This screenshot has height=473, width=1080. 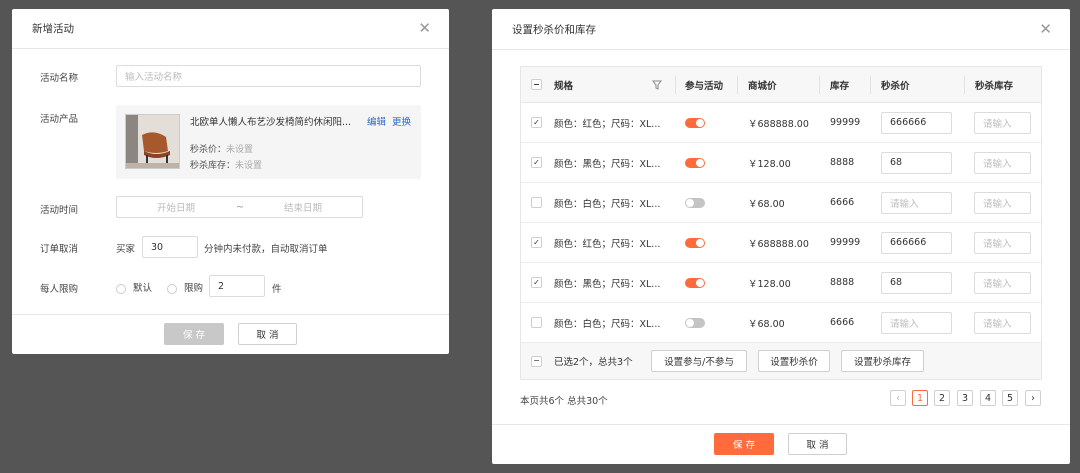 What do you see at coordinates (898, 398) in the screenshot?
I see `chevron-left-icon: ‹` at bounding box center [898, 398].